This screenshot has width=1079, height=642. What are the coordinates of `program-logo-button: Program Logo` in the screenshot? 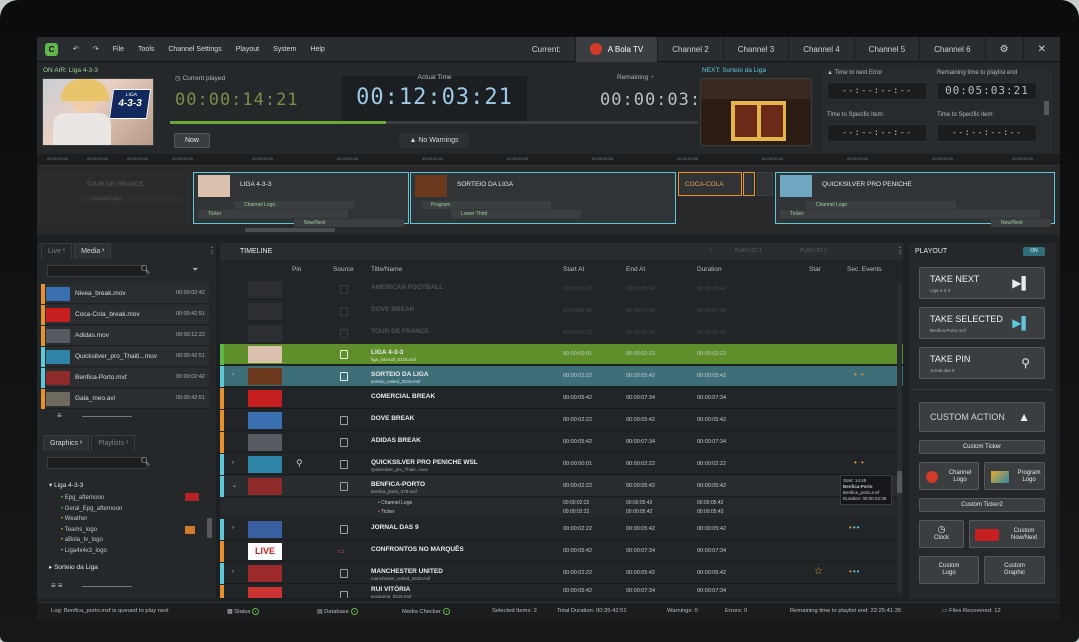 It's located at (1014, 476).